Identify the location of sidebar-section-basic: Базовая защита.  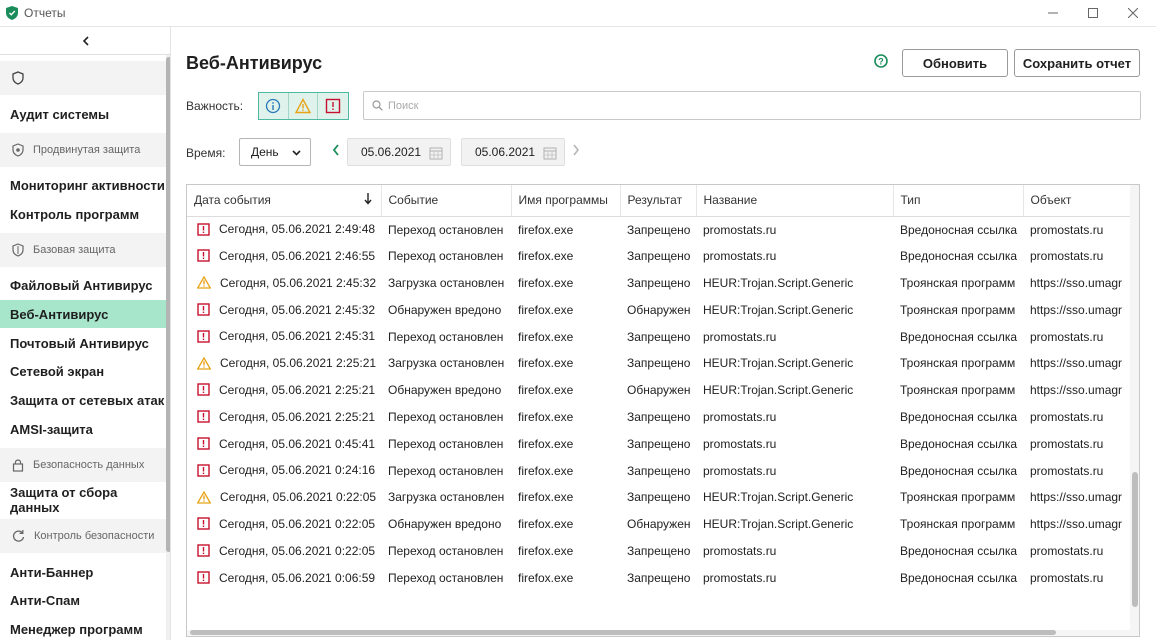
(83, 250).